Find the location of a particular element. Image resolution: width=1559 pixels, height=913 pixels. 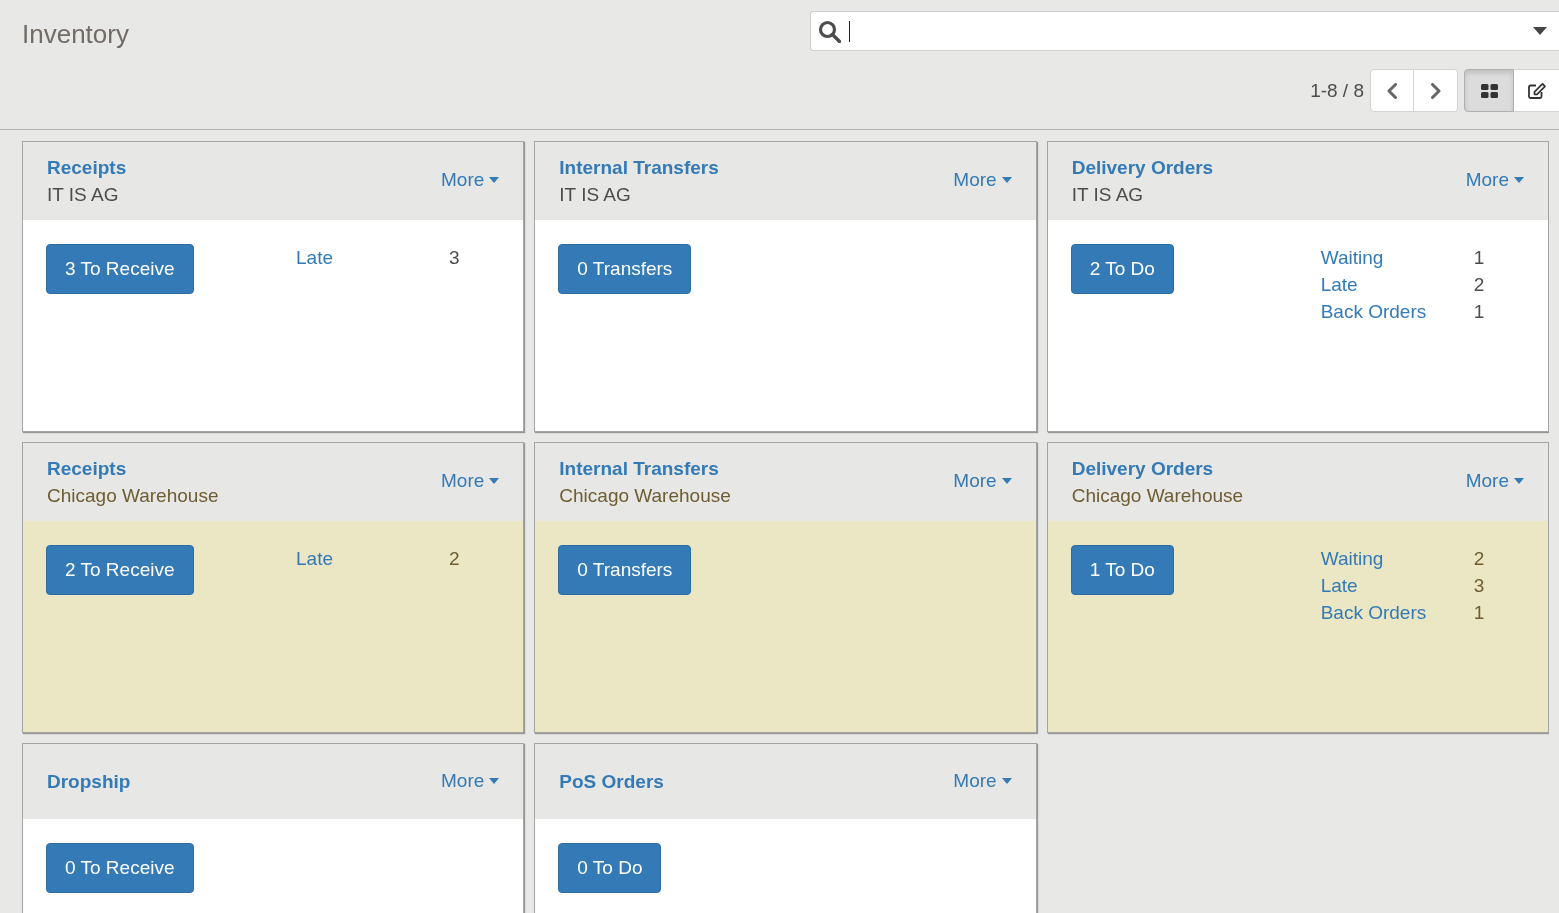

pager-counter: 1-8 / 8 is located at coordinates (1337, 90).